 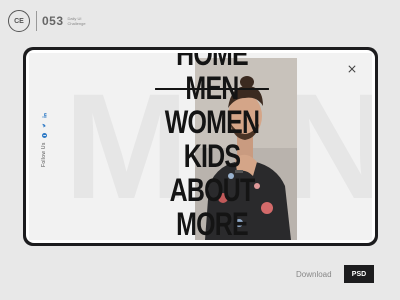 What do you see at coordinates (359, 274) in the screenshot?
I see `psd-download-button: PSD` at bounding box center [359, 274].